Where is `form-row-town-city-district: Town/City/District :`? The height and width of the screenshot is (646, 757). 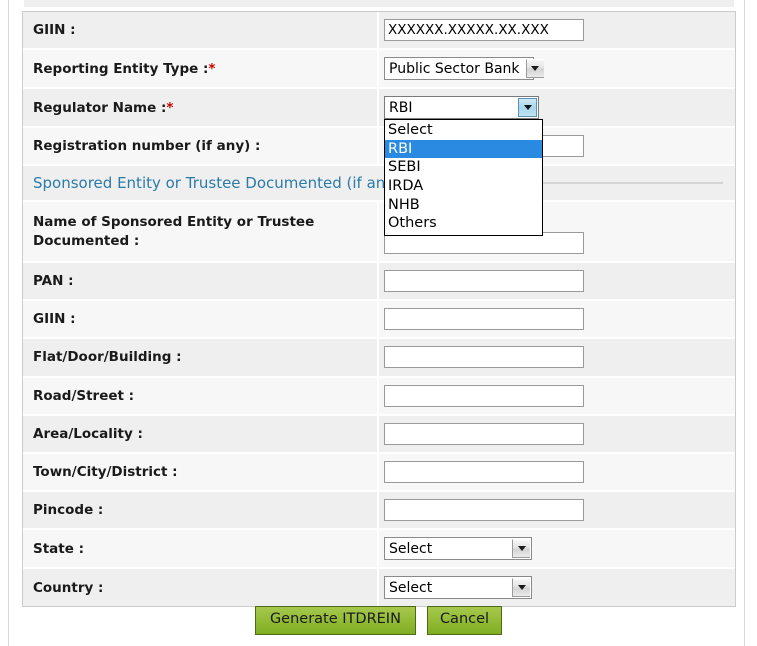 form-row-town-city-district: Town/City/District : is located at coordinates (379, 473).